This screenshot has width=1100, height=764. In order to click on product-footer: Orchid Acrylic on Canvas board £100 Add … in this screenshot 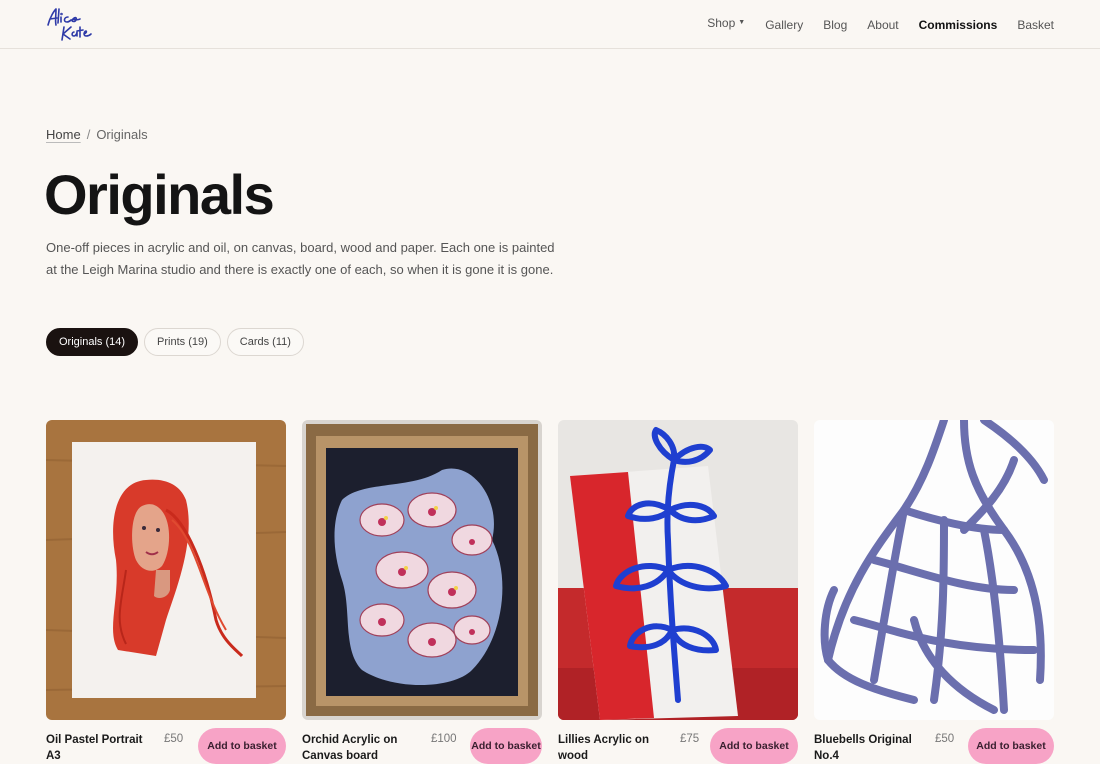, I will do `click(422, 746)`.